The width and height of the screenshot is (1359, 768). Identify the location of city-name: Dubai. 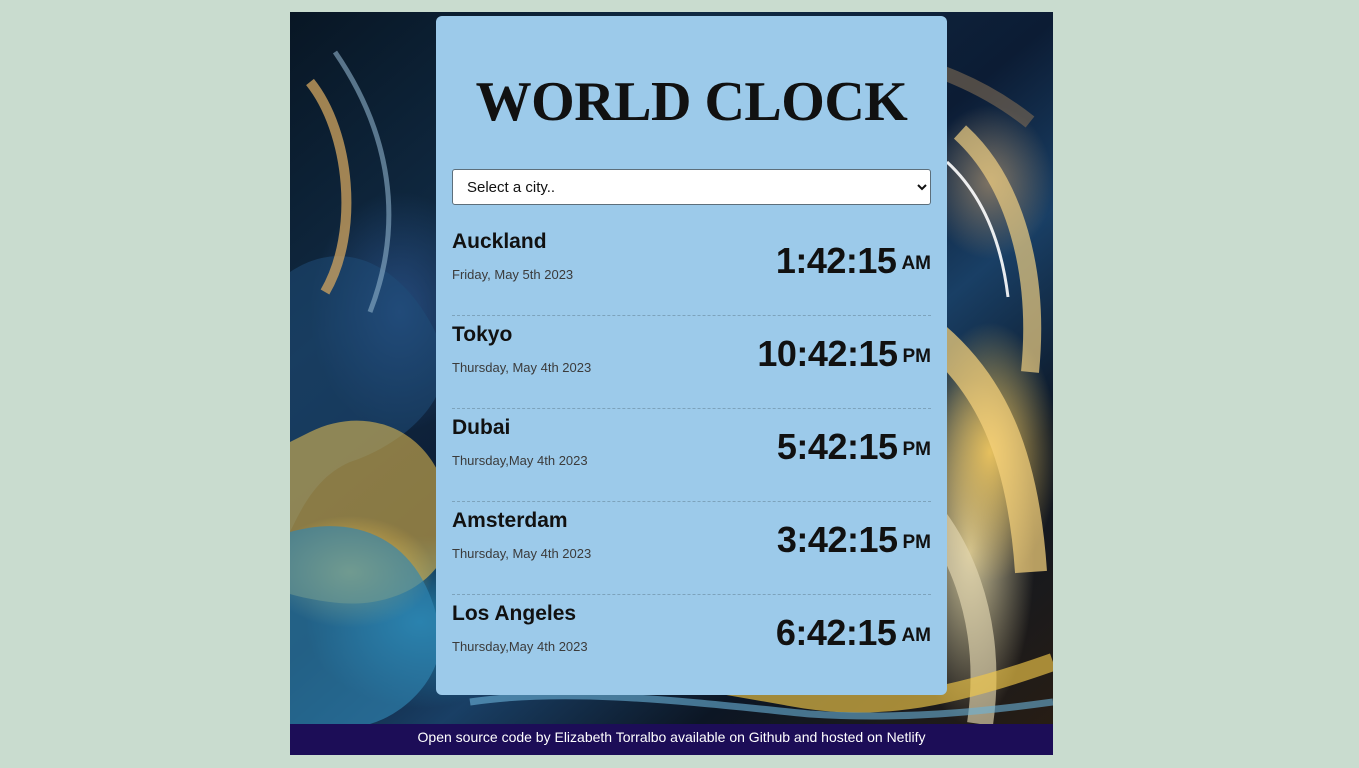
(481, 427).